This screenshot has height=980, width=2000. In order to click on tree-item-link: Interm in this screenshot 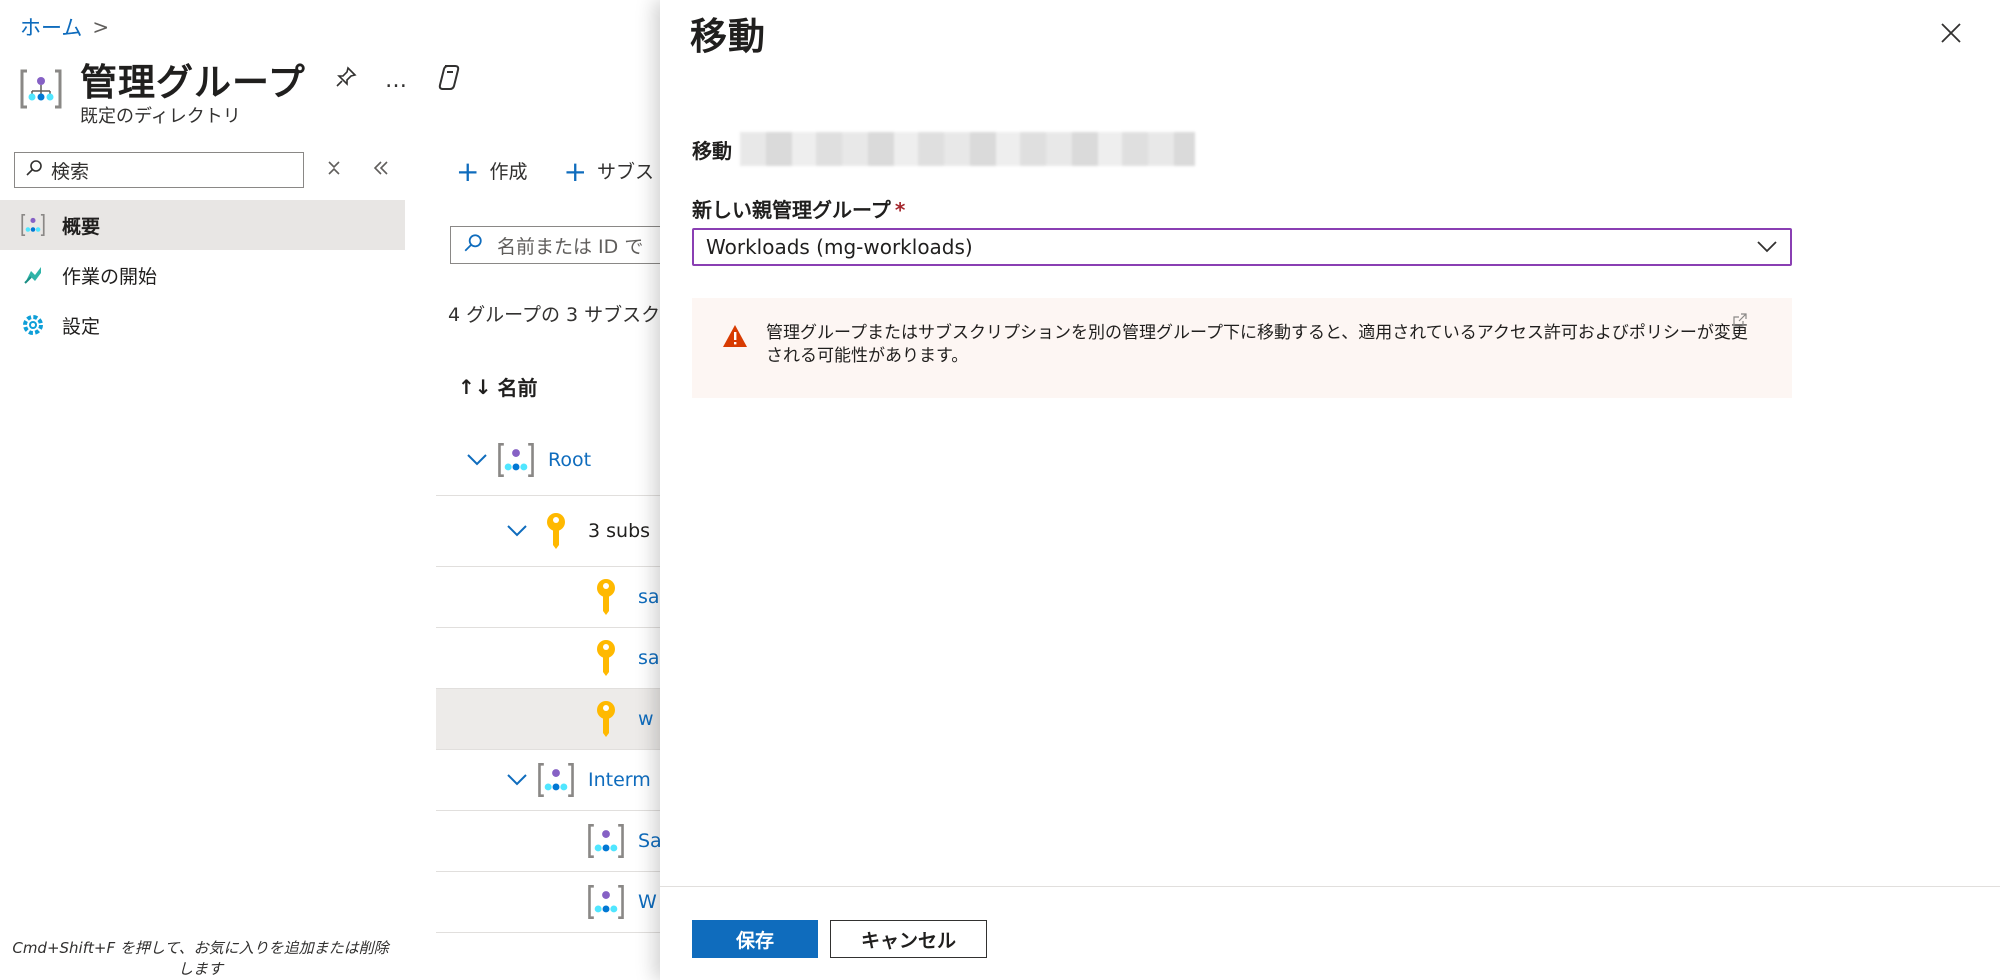, I will do `click(619, 780)`.